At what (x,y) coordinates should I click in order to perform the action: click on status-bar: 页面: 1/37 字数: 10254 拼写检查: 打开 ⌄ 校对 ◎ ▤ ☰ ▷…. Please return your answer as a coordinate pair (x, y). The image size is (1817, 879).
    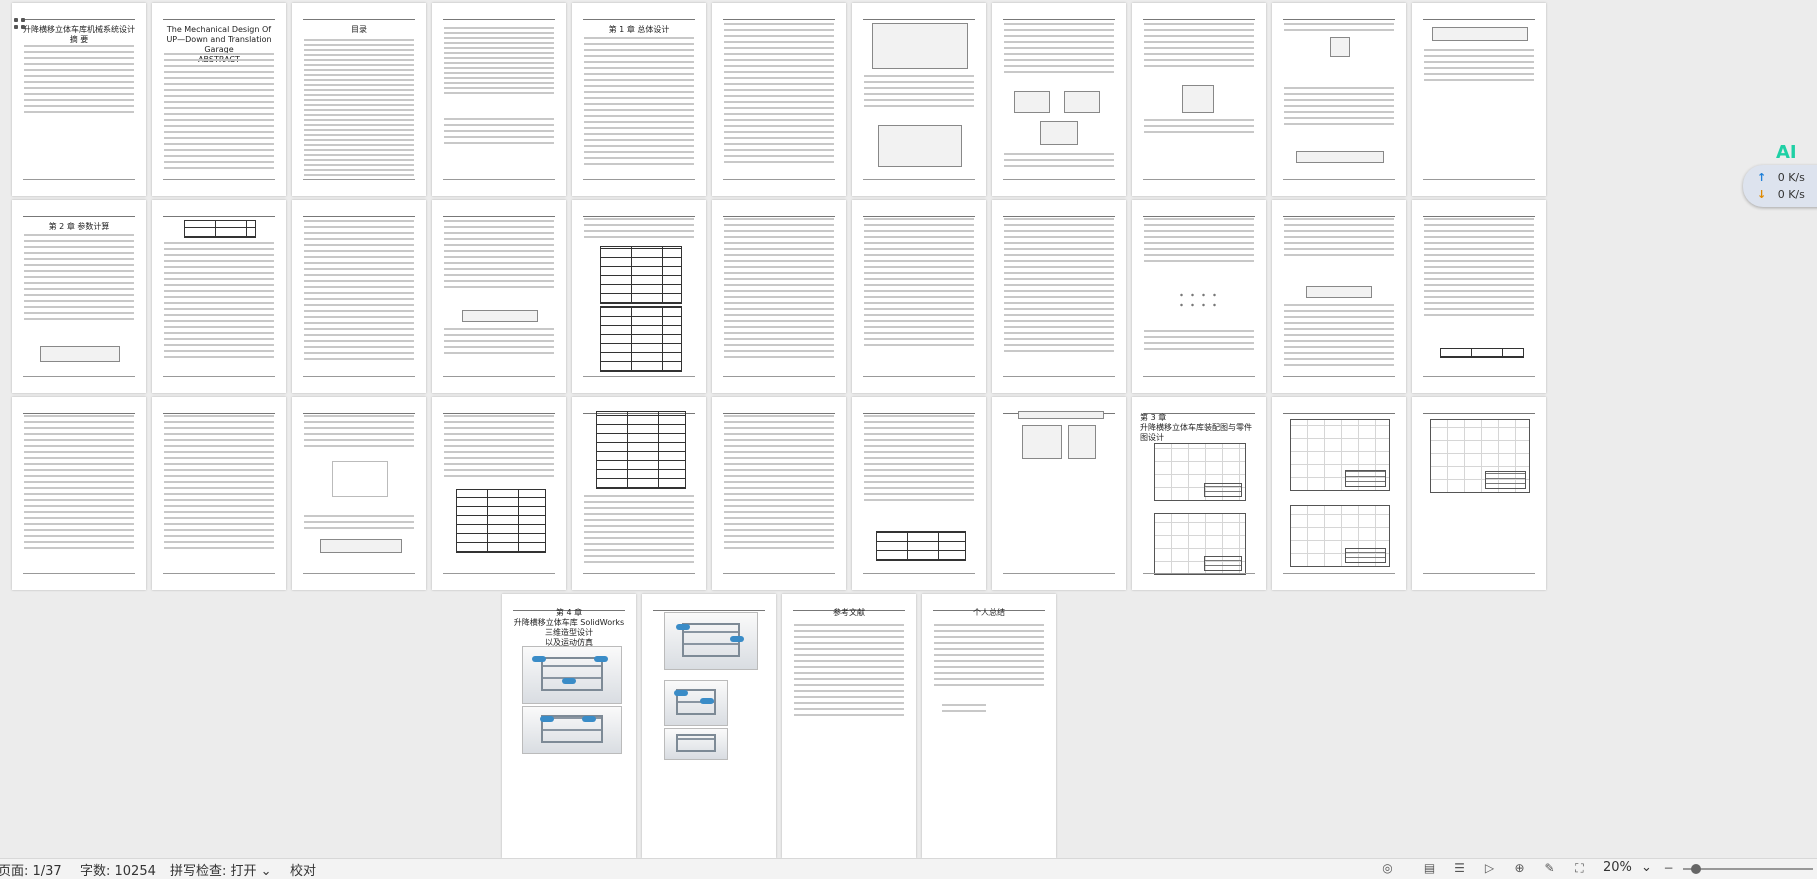
    Looking at the image, I should click on (908, 868).